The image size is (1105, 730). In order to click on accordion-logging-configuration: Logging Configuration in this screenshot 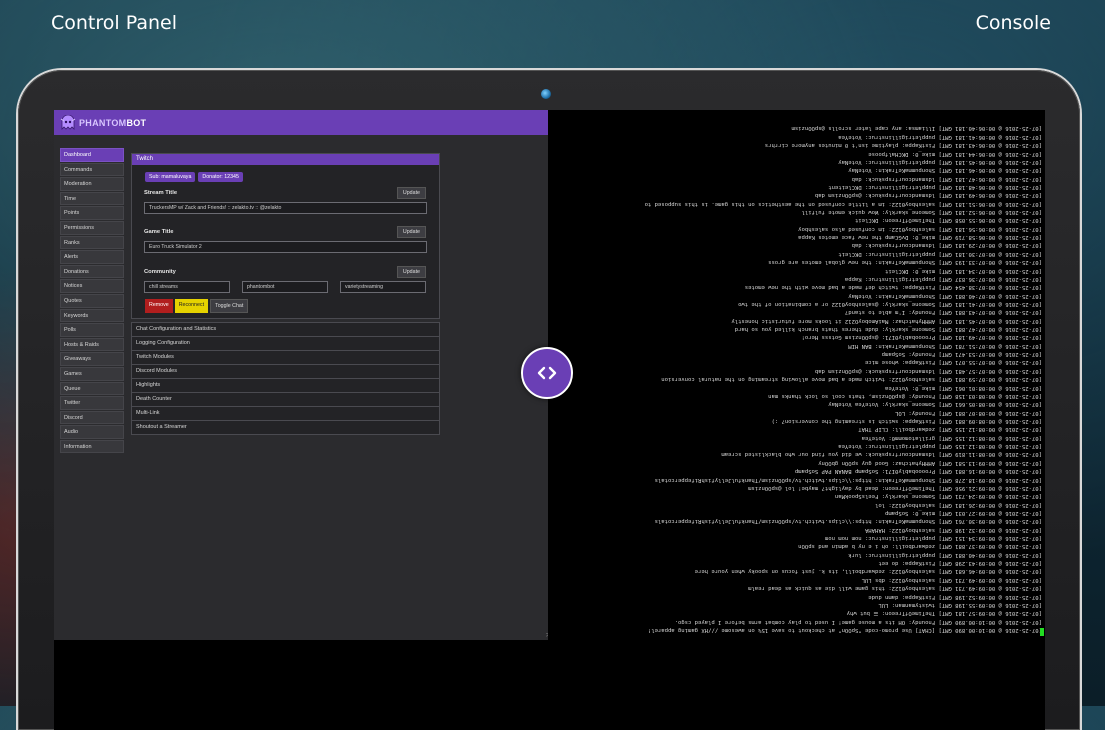, I will do `click(285, 344)`.